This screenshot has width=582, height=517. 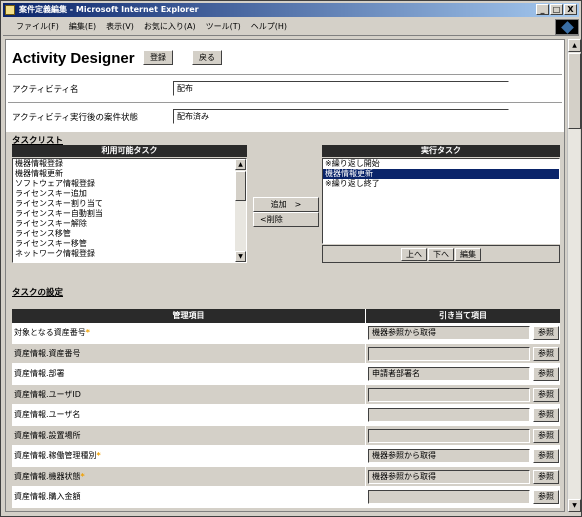 What do you see at coordinates (82, 27) in the screenshot?
I see `menu-edit: 編集(E)` at bounding box center [82, 27].